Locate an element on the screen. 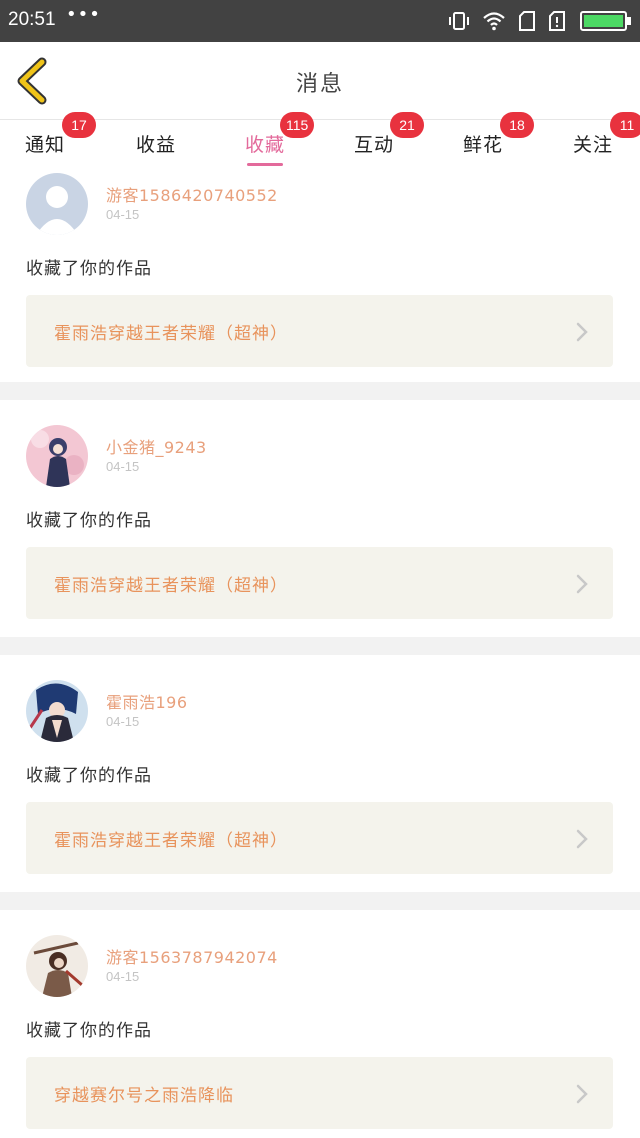 The height and width of the screenshot is (1138, 640). nav-bar: 消息 is located at coordinates (320, 81).